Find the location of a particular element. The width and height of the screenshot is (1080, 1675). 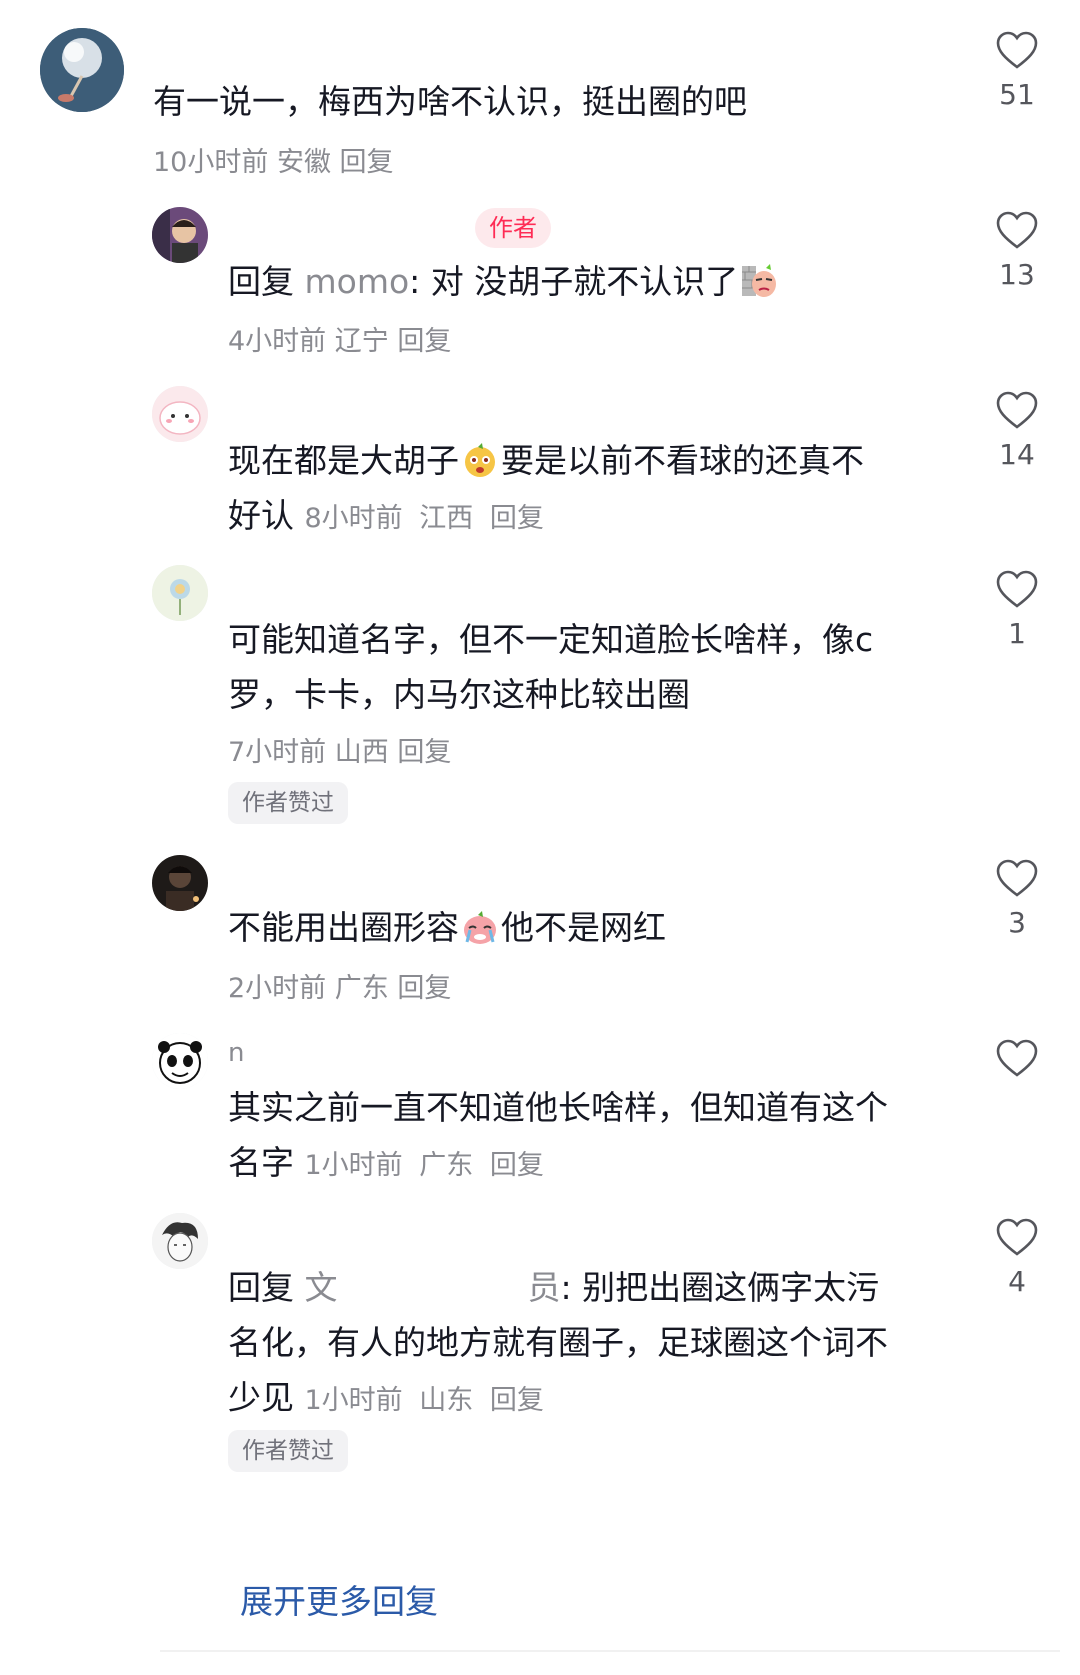

like-button: 14 is located at coordinates (1017, 430).